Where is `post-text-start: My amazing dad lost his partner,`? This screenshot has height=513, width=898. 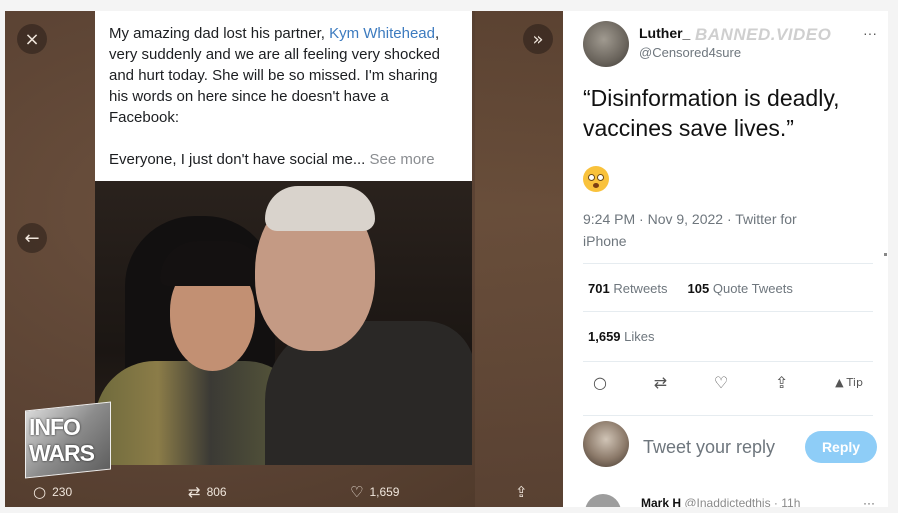 post-text-start: My amazing dad lost his partner, is located at coordinates (219, 33).